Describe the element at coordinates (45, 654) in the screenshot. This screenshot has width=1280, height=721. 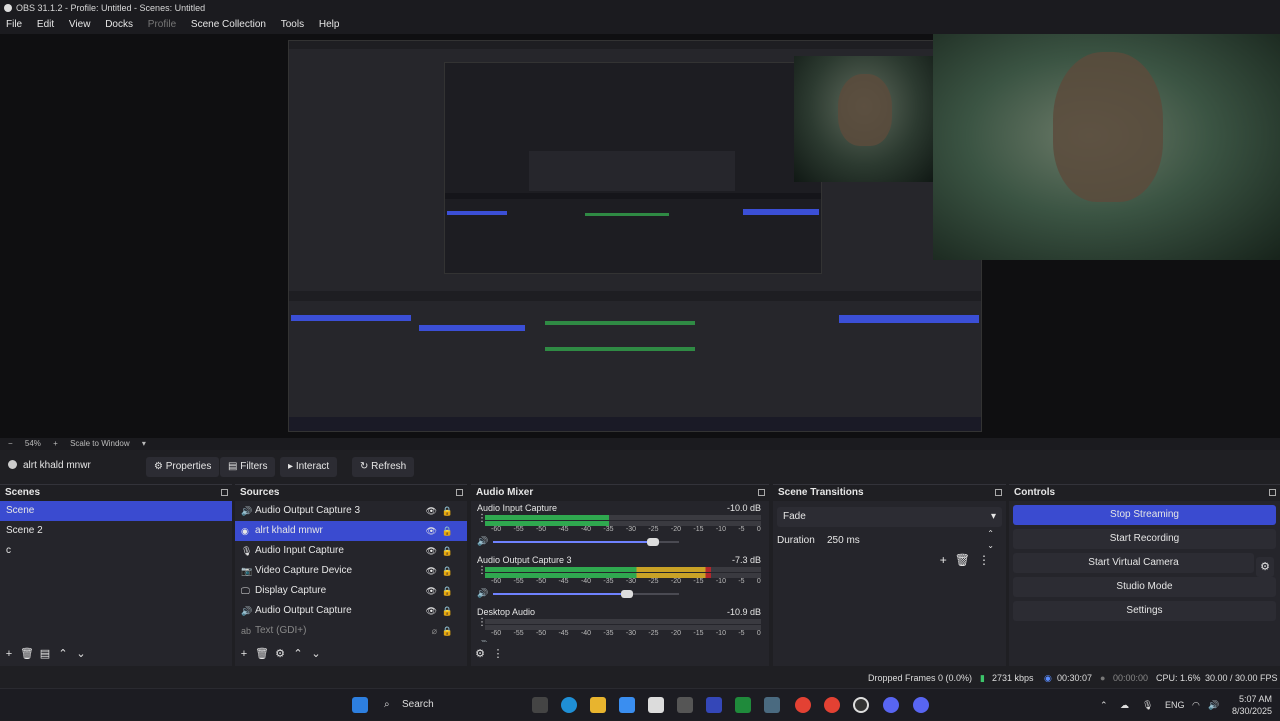
I see `filter-icon: ▤` at that location.